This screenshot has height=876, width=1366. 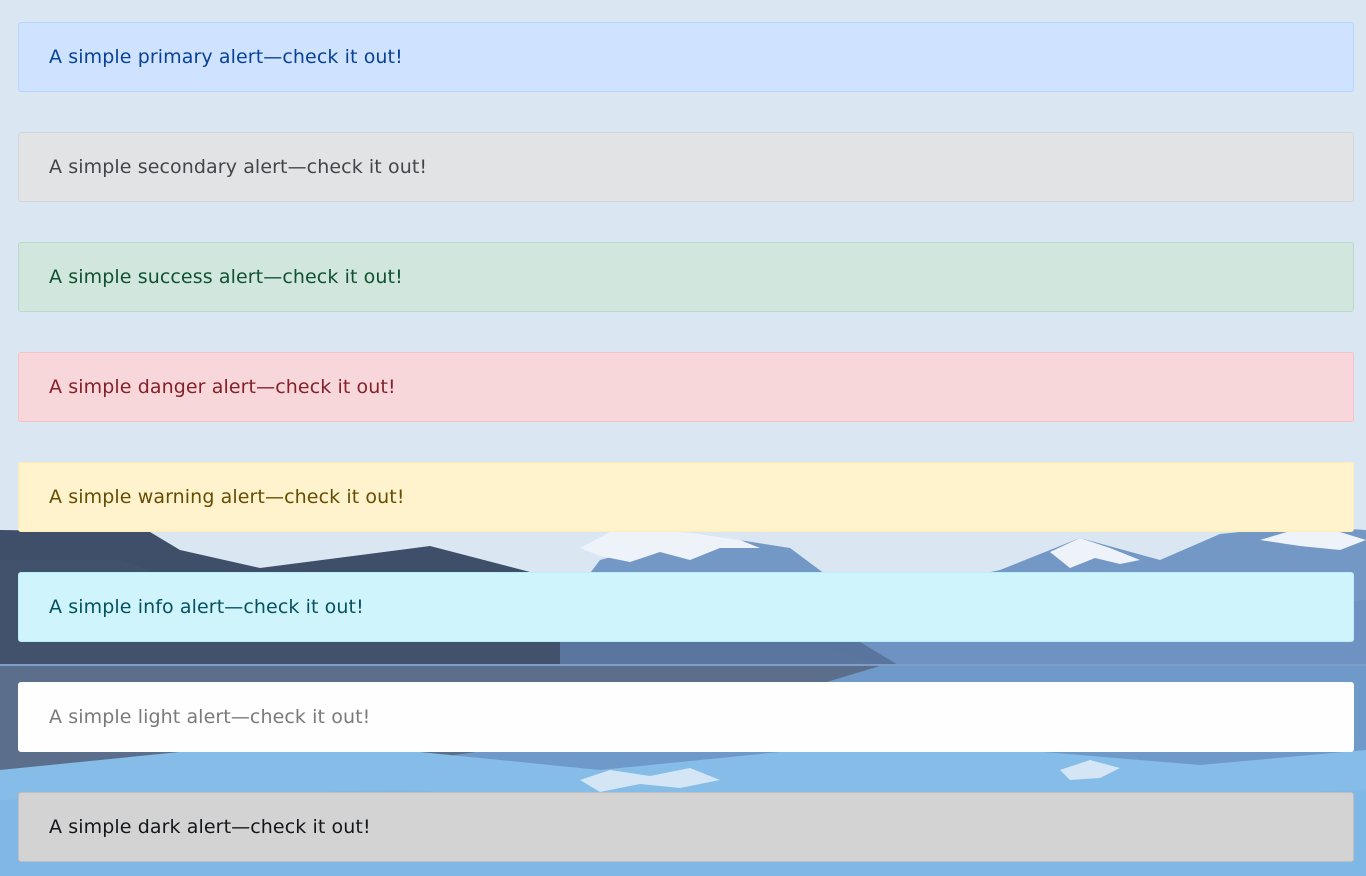 What do you see at coordinates (210, 827) in the screenshot?
I see `alert-dark-text: A simple dark alert—check it out!` at bounding box center [210, 827].